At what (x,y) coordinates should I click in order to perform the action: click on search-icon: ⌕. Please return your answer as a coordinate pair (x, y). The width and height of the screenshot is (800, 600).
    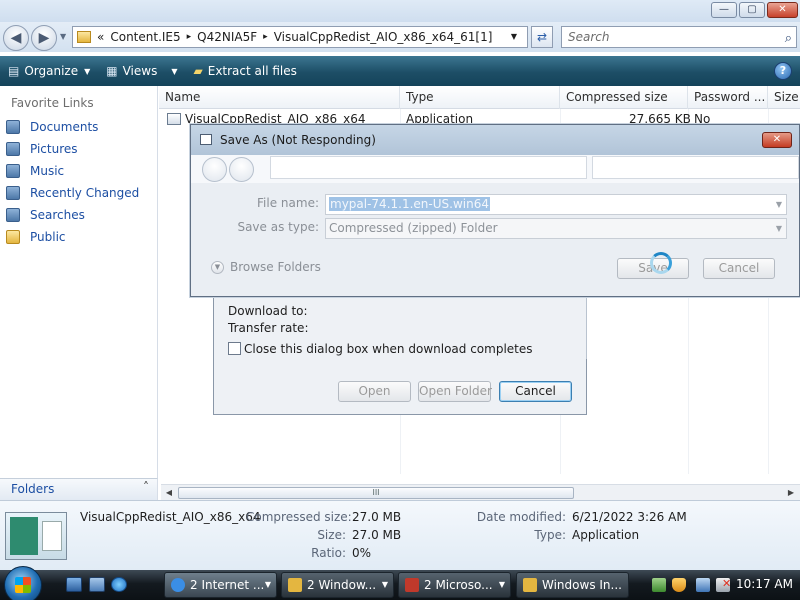
    Looking at the image, I should click on (788, 39).